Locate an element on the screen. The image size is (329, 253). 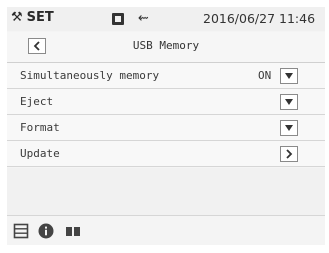
title-bar: USB Memory is located at coordinates (166, 47).